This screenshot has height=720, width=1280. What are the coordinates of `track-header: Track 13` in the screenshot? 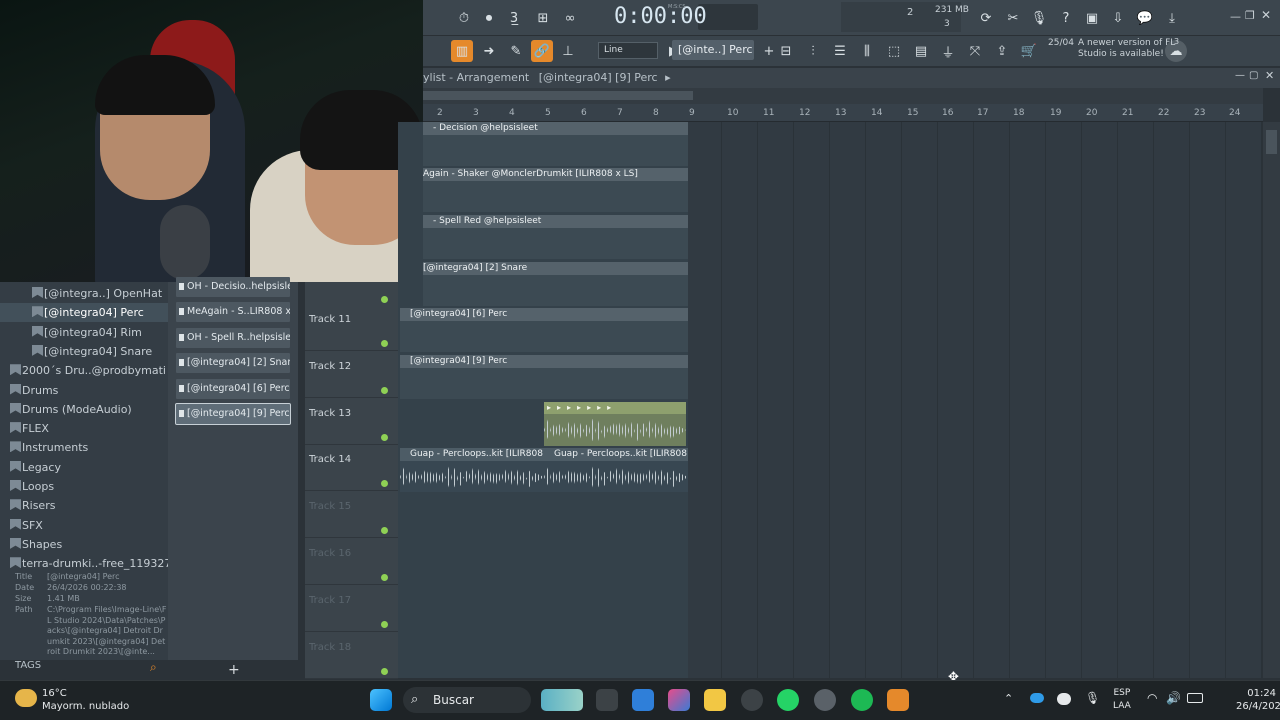 It's located at (351, 421).